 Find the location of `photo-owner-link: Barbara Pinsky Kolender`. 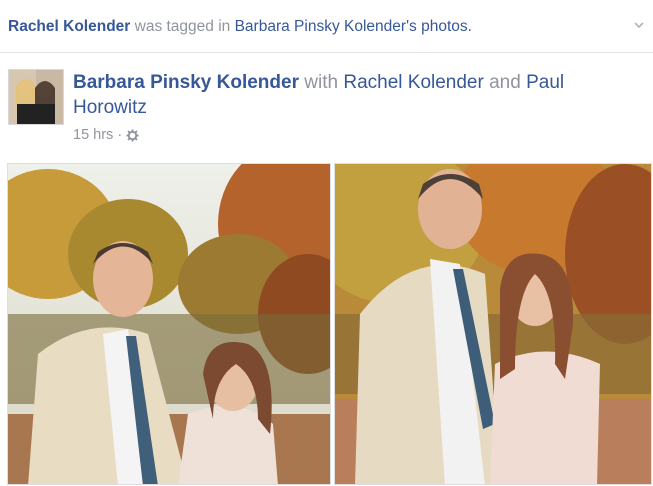

photo-owner-link: Barbara Pinsky Kolender is located at coordinates (320, 26).